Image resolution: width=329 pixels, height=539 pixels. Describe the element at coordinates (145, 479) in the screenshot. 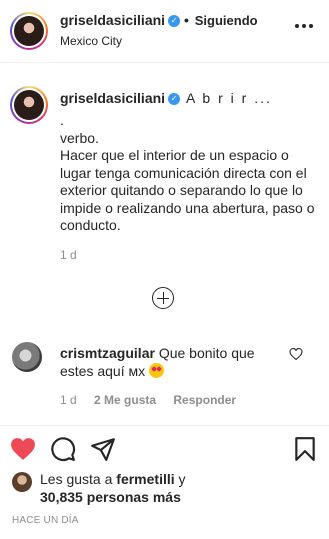

I see `liker-username: fermetilli` at that location.